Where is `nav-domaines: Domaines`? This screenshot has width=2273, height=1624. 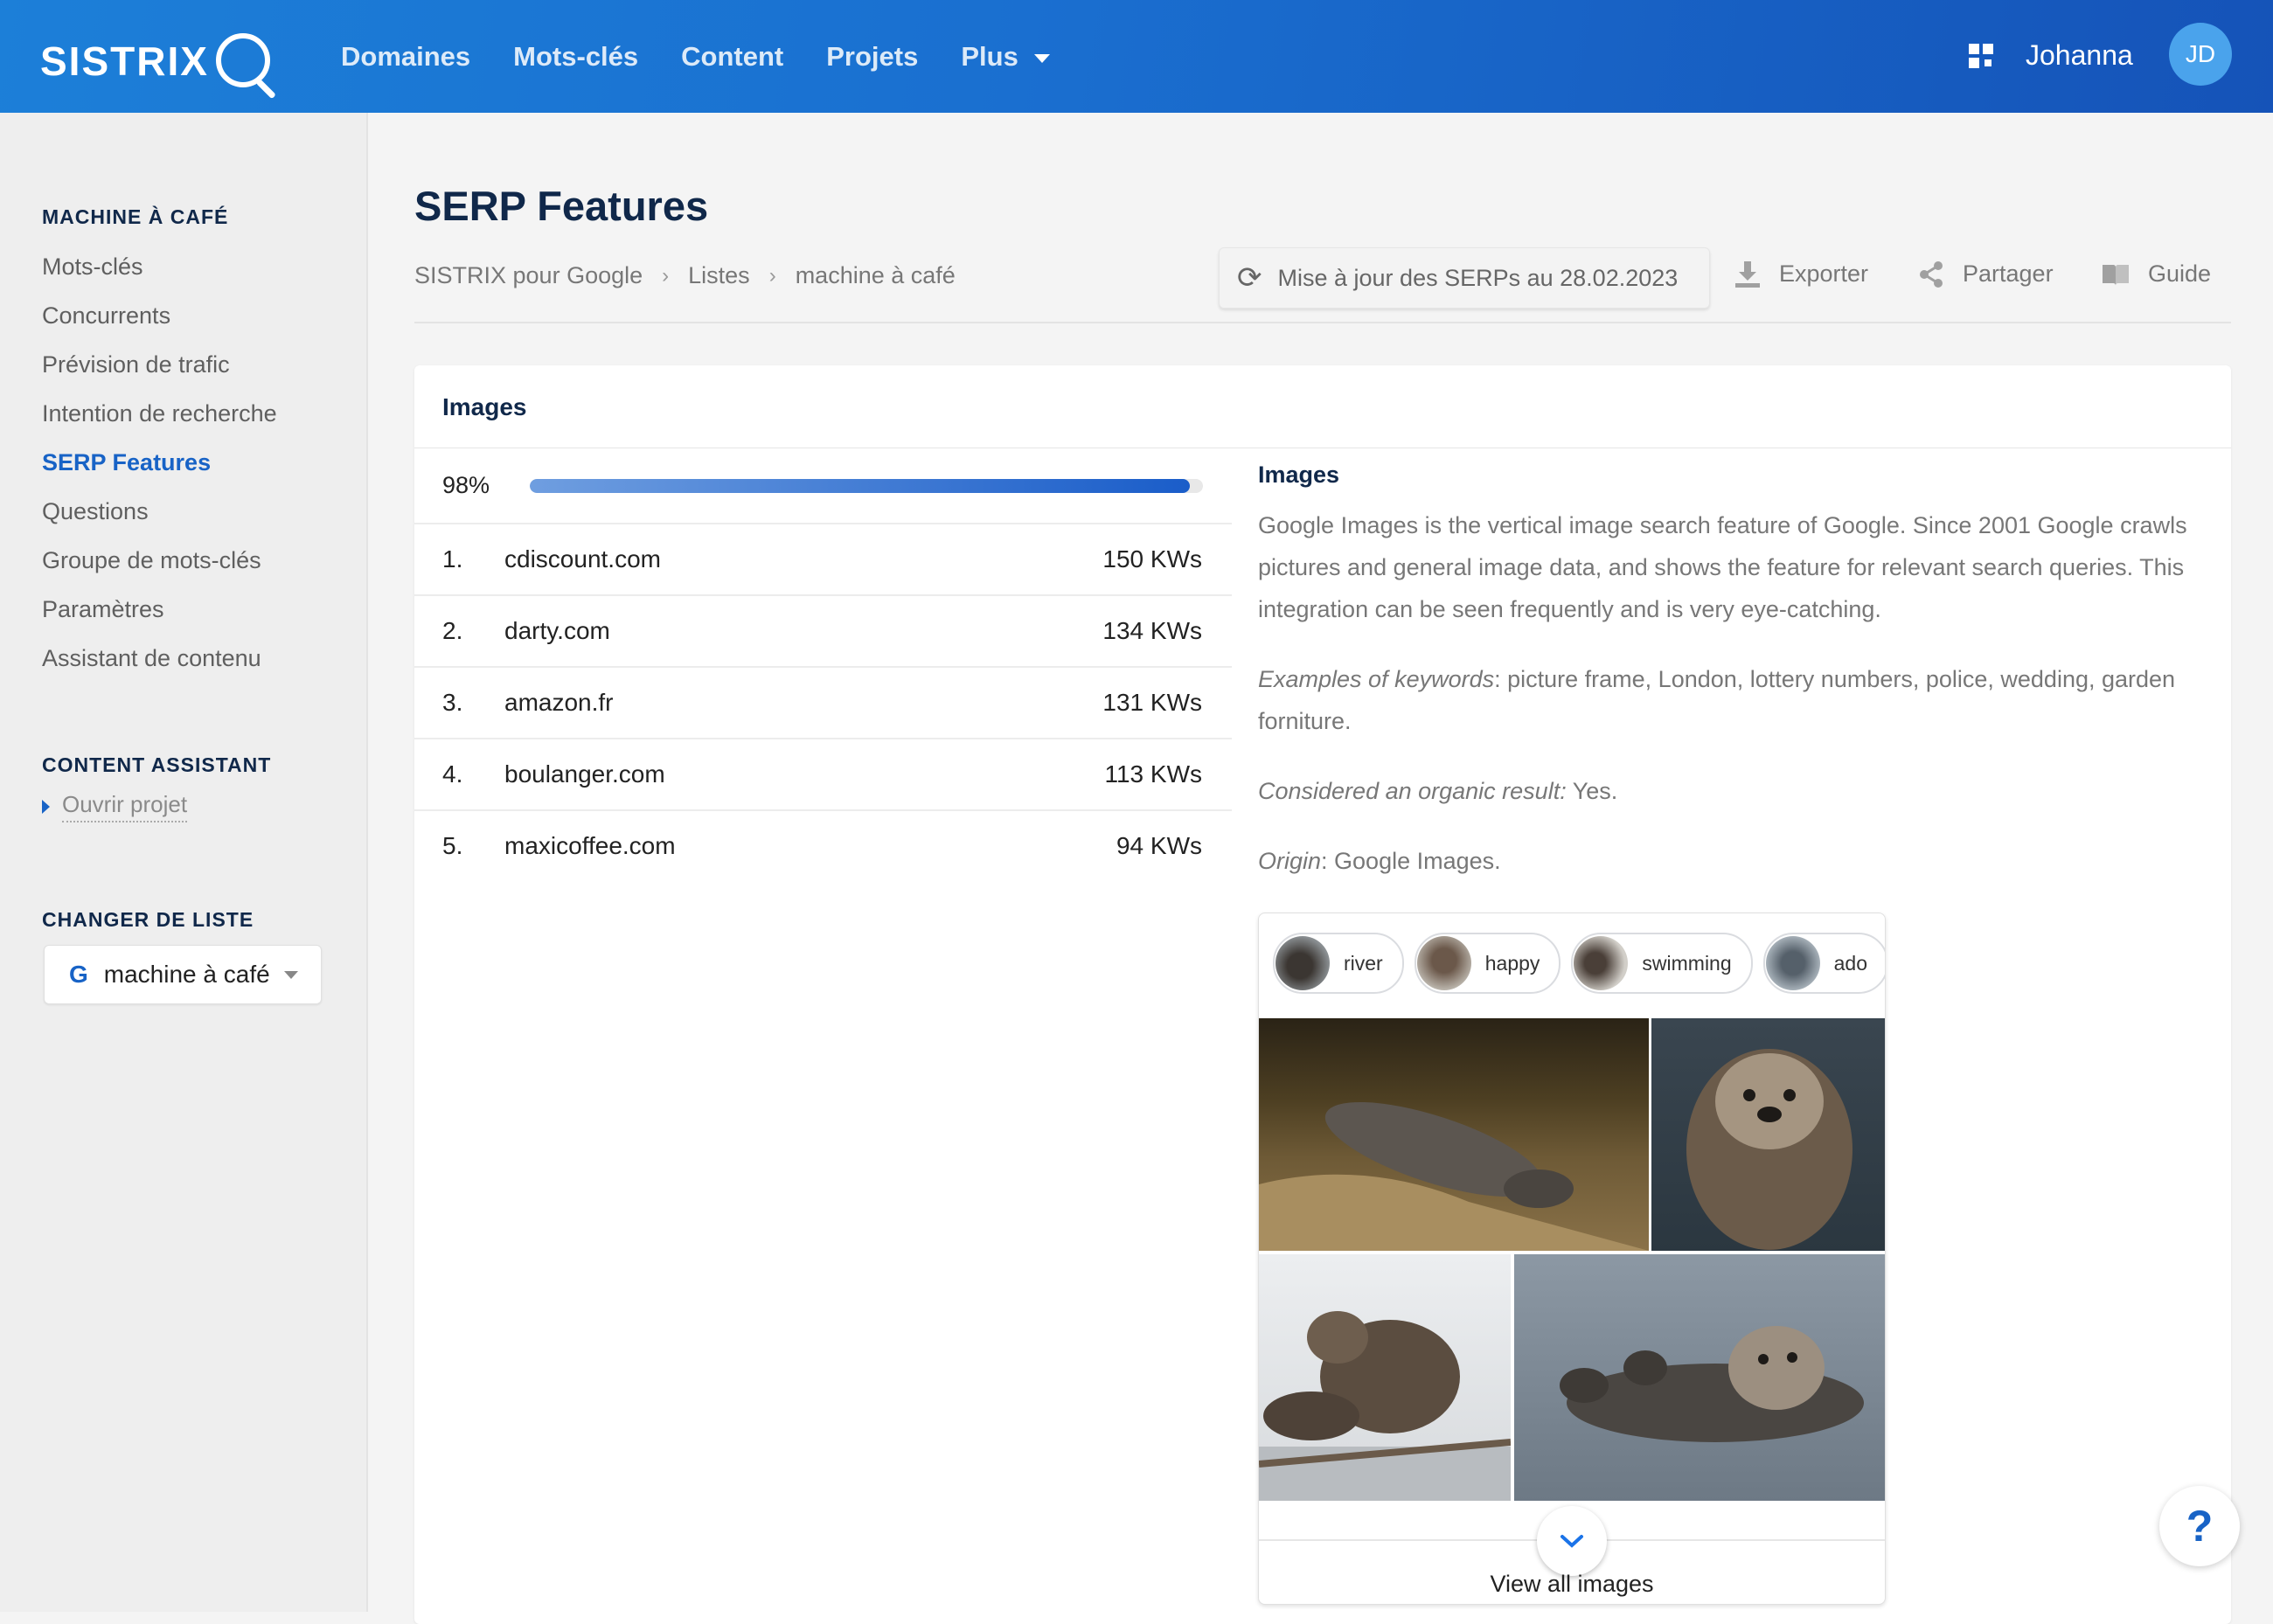 nav-domaines: Domaines is located at coordinates (405, 57).